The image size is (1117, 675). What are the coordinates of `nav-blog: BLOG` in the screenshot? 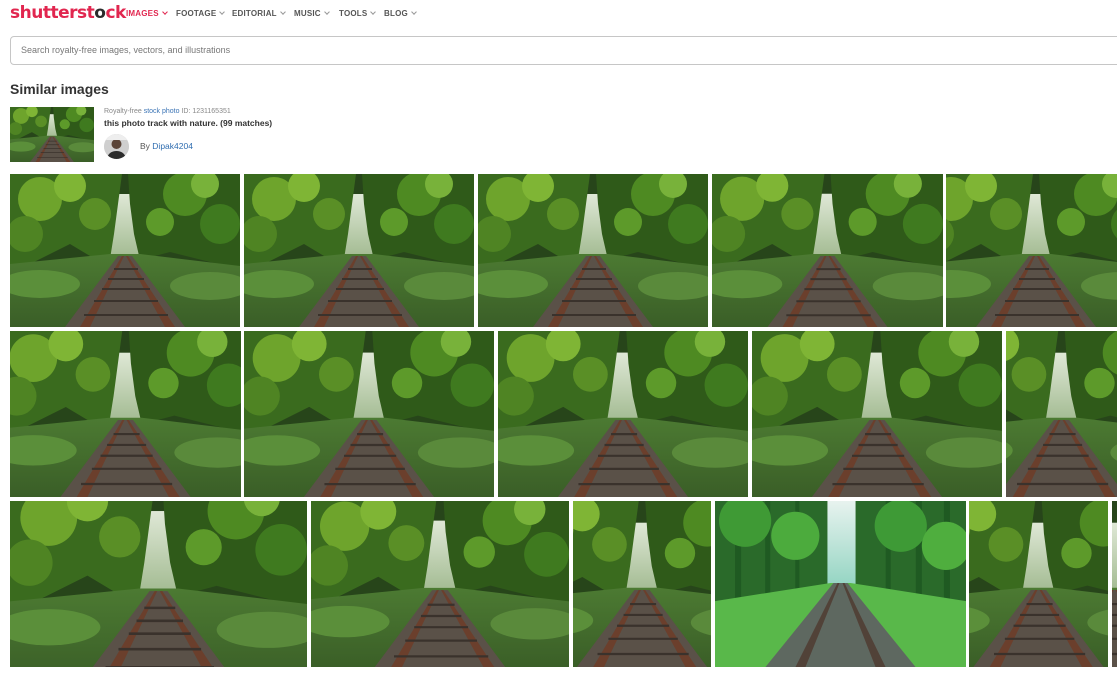 It's located at (400, 13).